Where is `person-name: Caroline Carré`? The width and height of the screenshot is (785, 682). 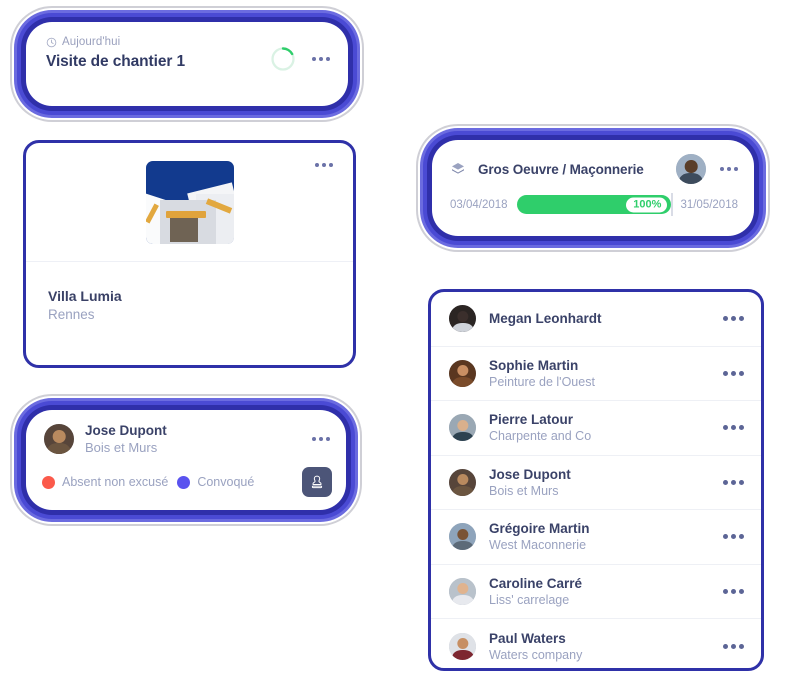 person-name: Caroline Carré is located at coordinates (536, 583).